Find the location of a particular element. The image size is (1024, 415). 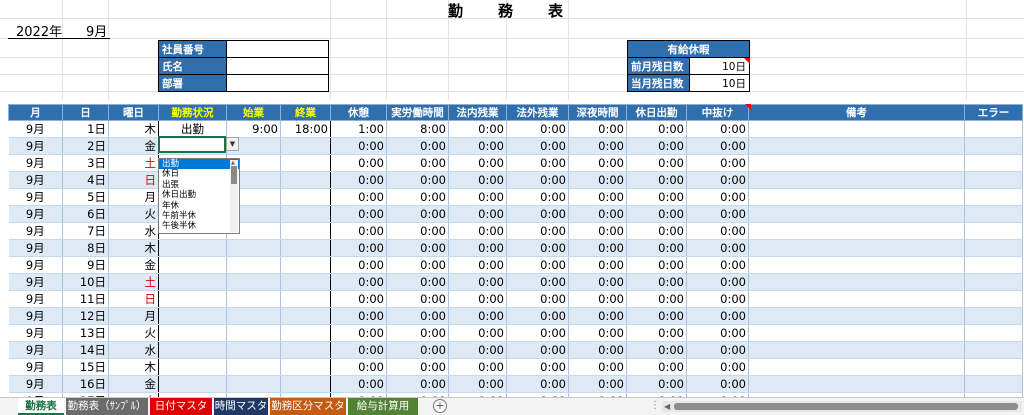

sheet-tab: 日付マスタ is located at coordinates (181, 406).